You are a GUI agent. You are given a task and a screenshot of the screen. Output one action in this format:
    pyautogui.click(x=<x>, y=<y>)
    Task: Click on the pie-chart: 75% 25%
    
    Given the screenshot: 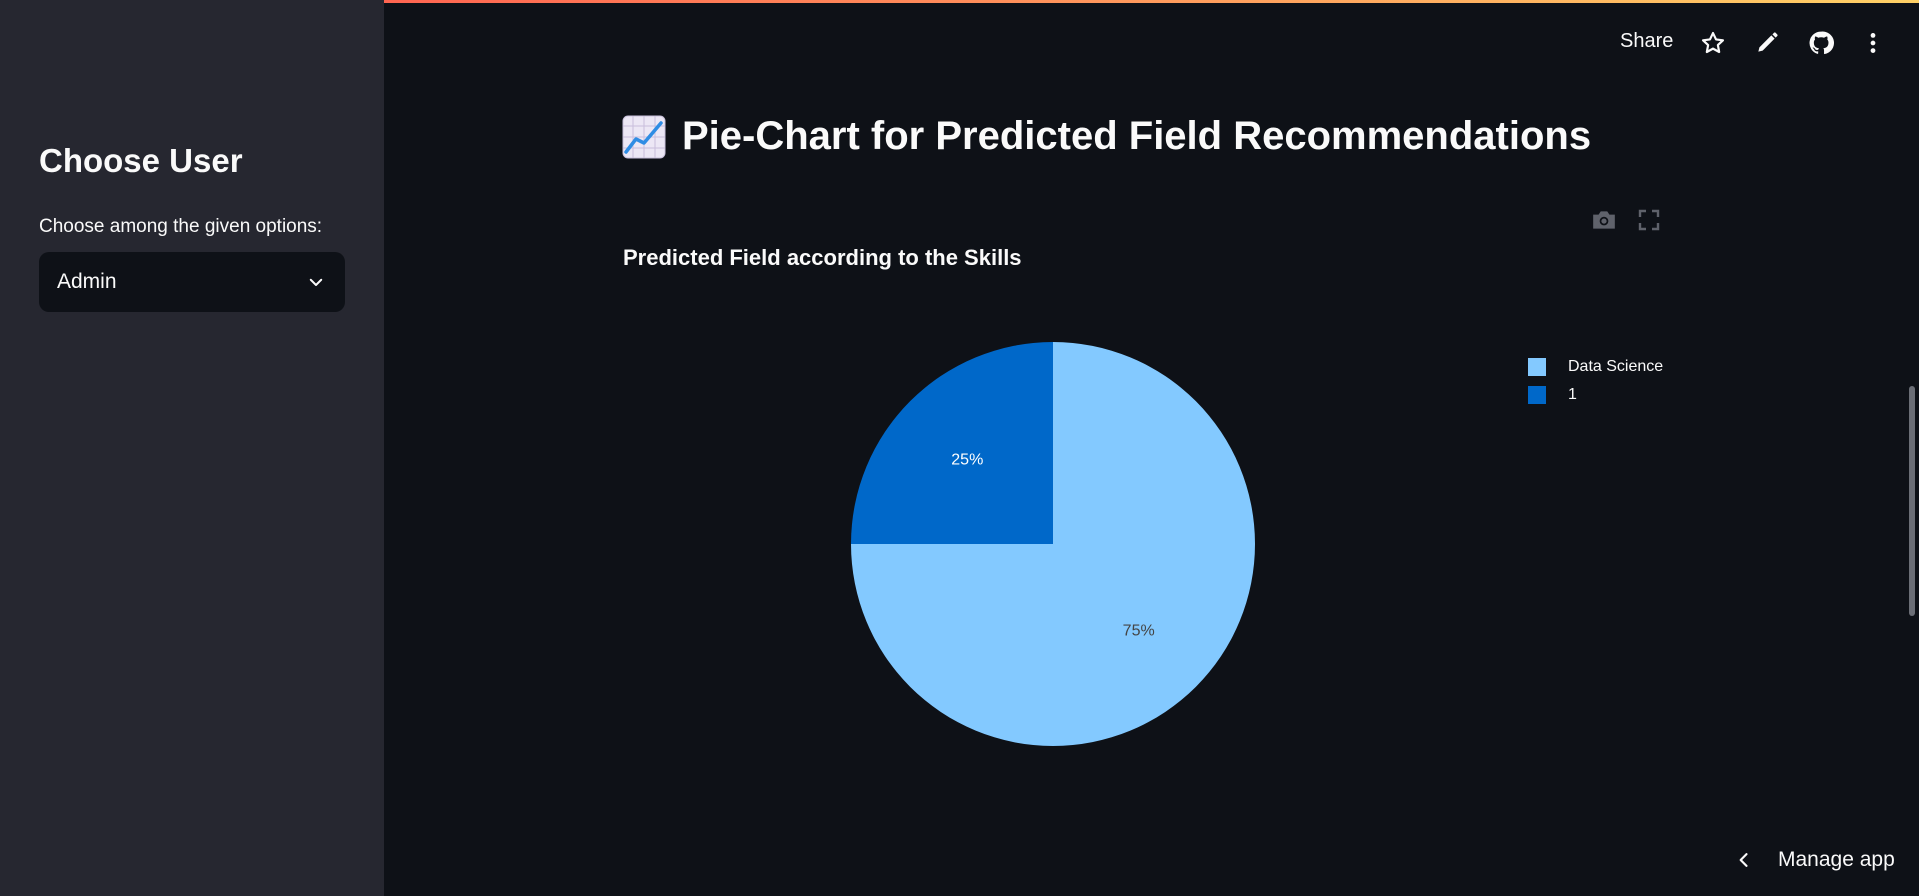 What is the action you would take?
    pyautogui.click(x=1053, y=544)
    